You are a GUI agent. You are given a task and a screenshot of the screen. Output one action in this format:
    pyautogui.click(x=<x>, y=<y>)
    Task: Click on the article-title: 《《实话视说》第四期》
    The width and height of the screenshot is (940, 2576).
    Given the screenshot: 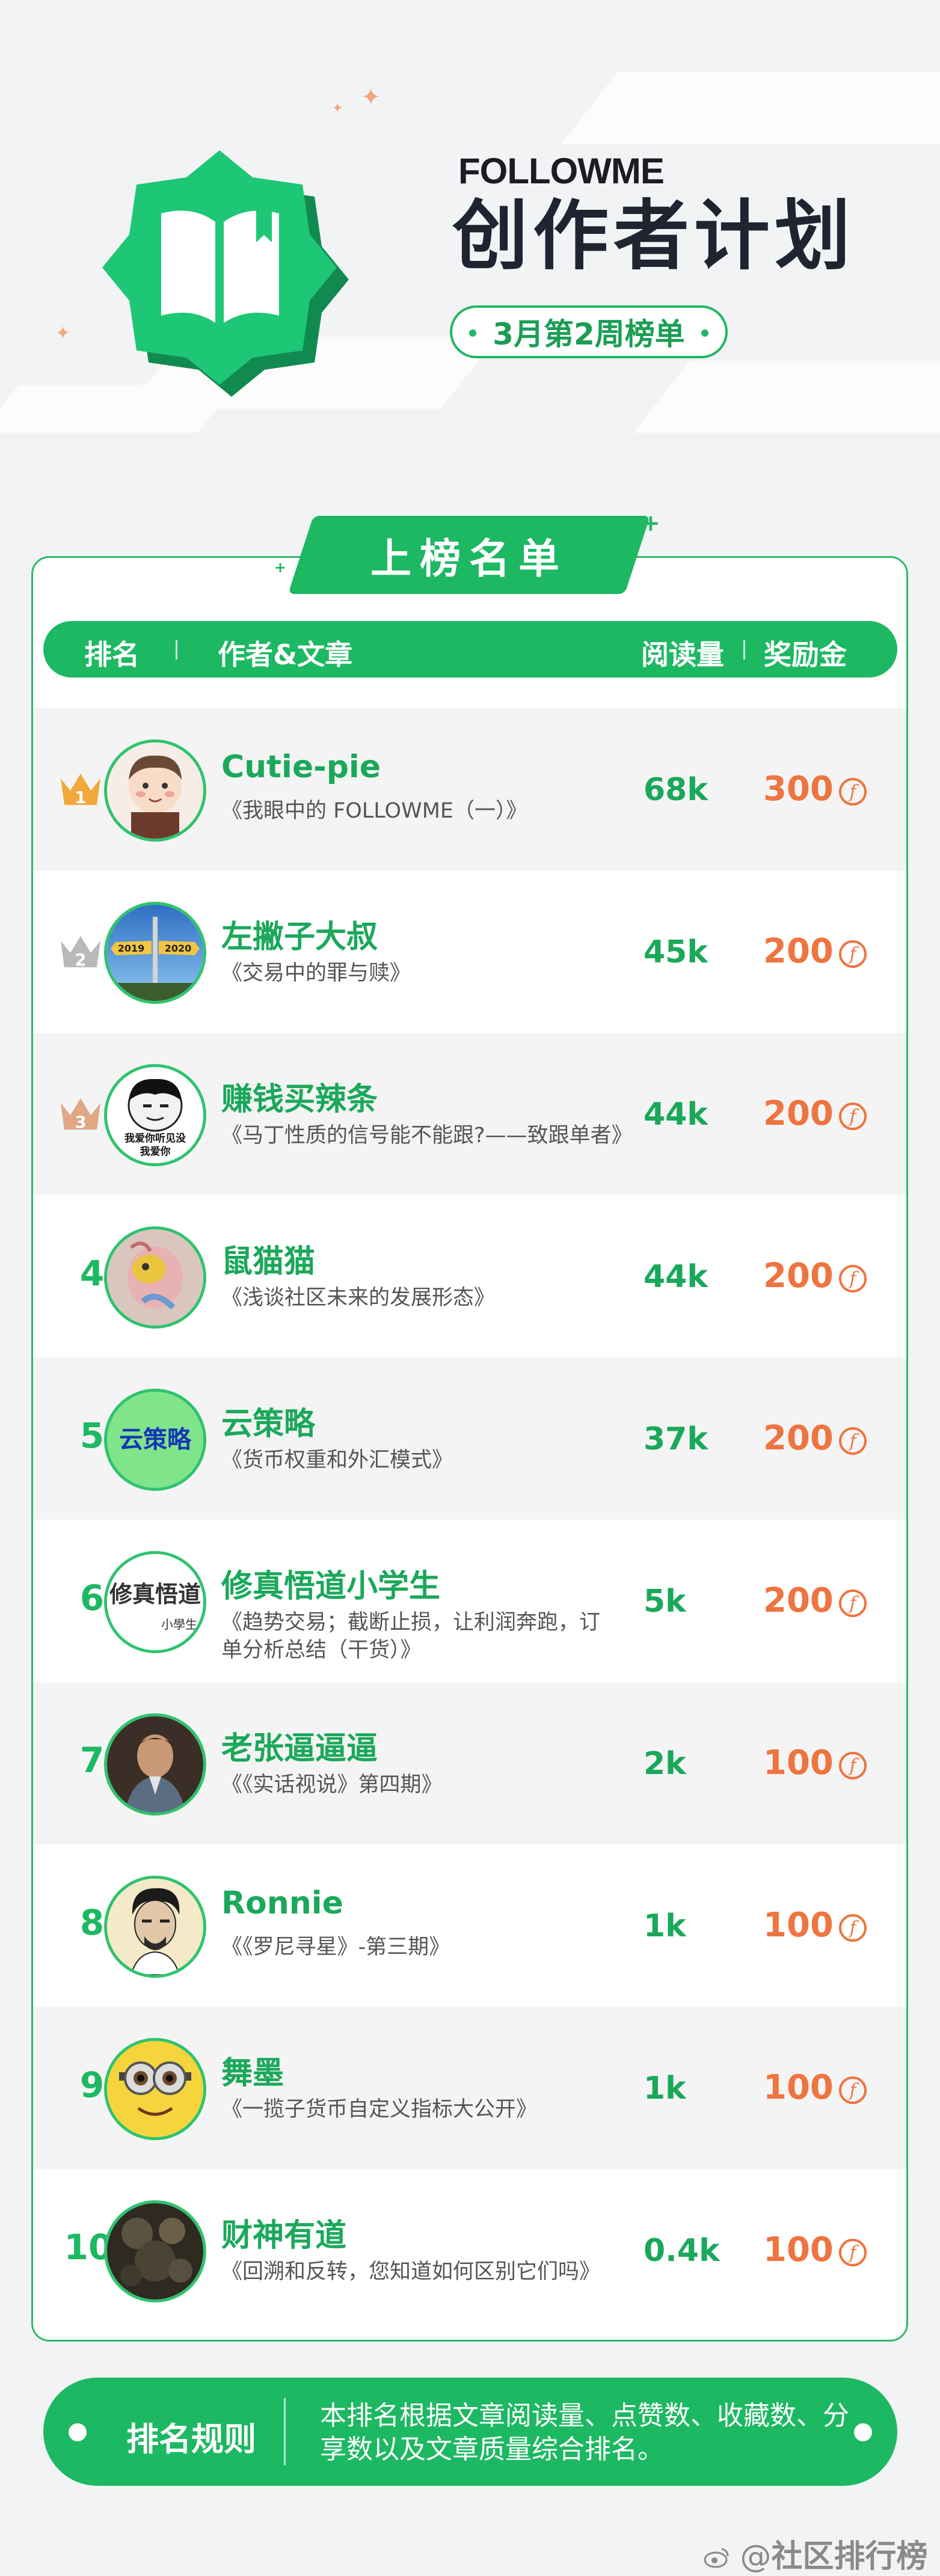 What is the action you would take?
    pyautogui.click(x=438, y=1785)
    